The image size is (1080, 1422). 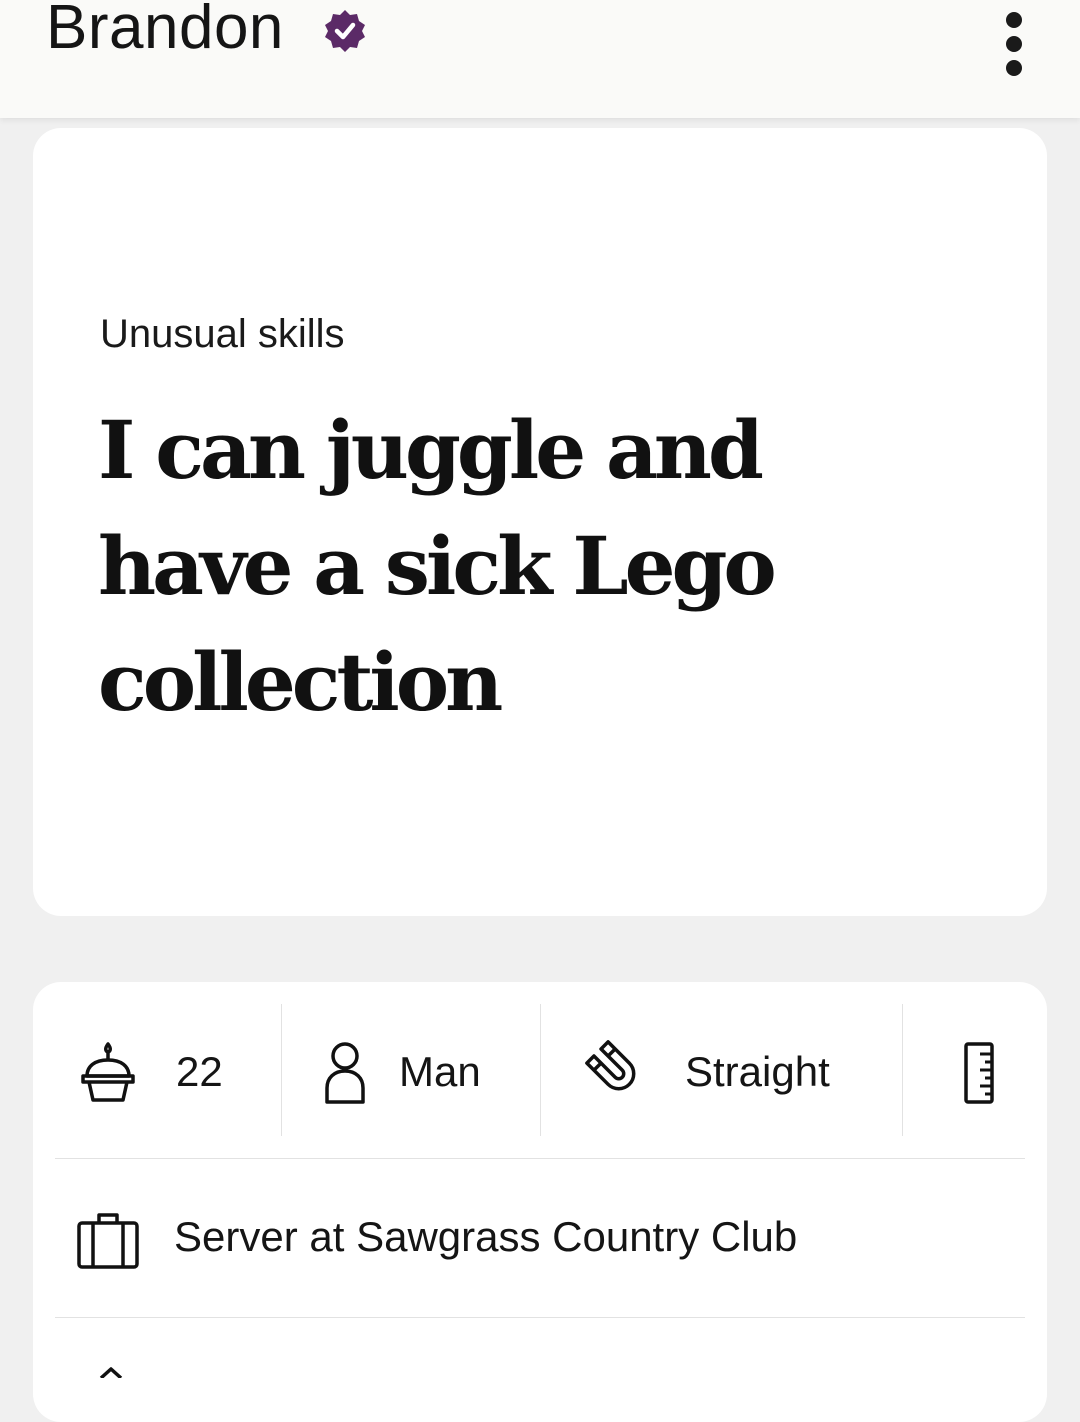 I want to click on vital-age: 22, so click(x=157, y=1070).